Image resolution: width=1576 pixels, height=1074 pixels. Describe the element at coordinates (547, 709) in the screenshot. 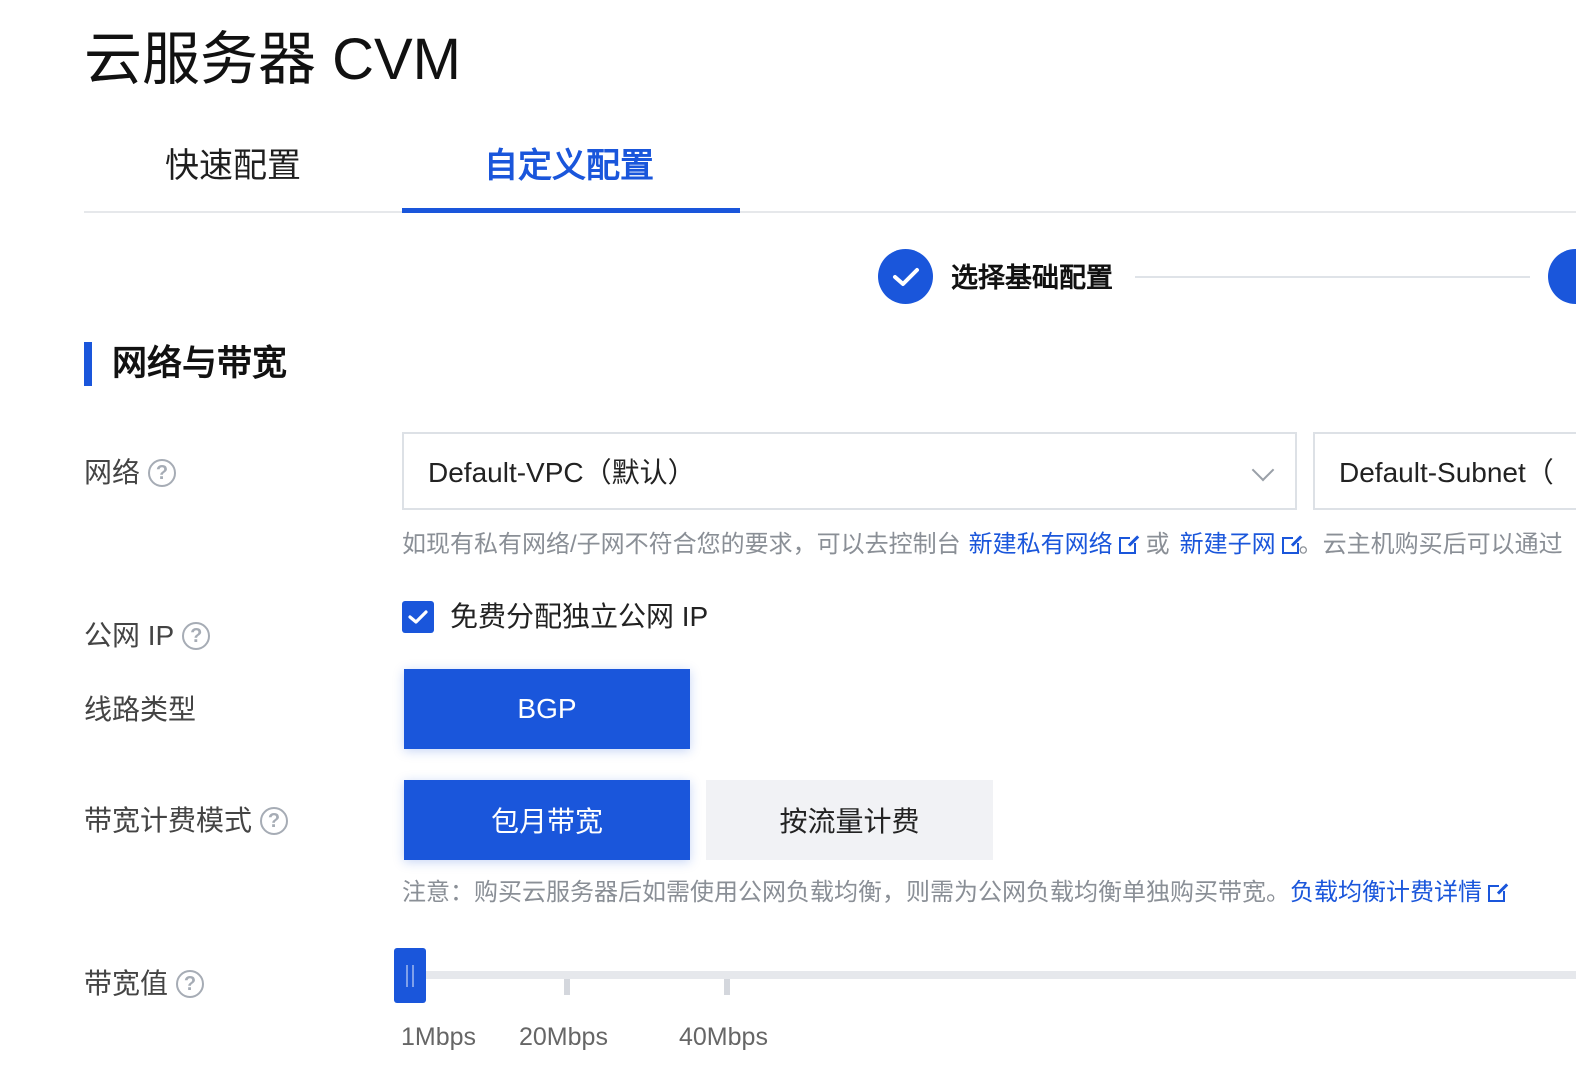

I see `line-type-bgp-button: BGP` at that location.